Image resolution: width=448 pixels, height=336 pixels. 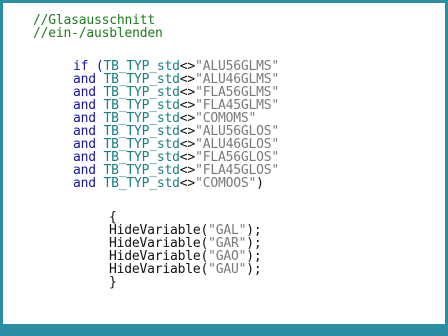 I want to click on identifier: TB_TYP_std, so click(x=141, y=183).